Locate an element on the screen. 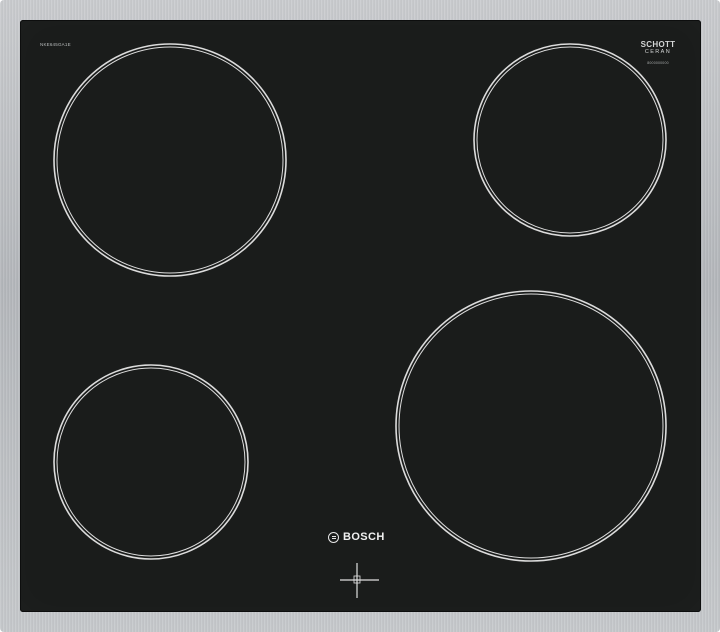 This screenshot has width=720, height=632. rear-left-zone is located at coordinates (170, 160).